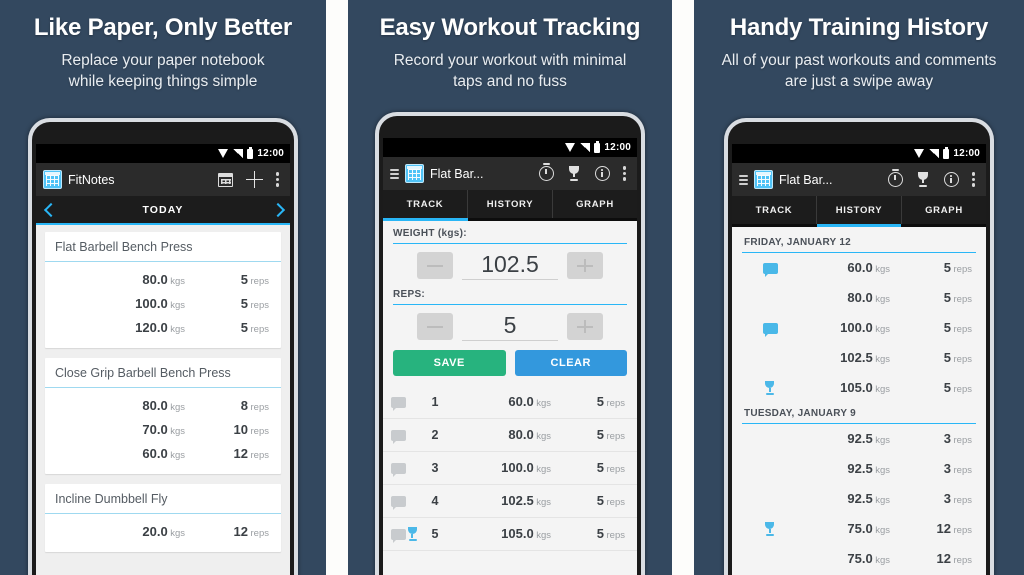 This screenshot has height=575, width=1024. I want to click on logged-set-row: 5 105.0 kgs 5 reps, so click(510, 534).